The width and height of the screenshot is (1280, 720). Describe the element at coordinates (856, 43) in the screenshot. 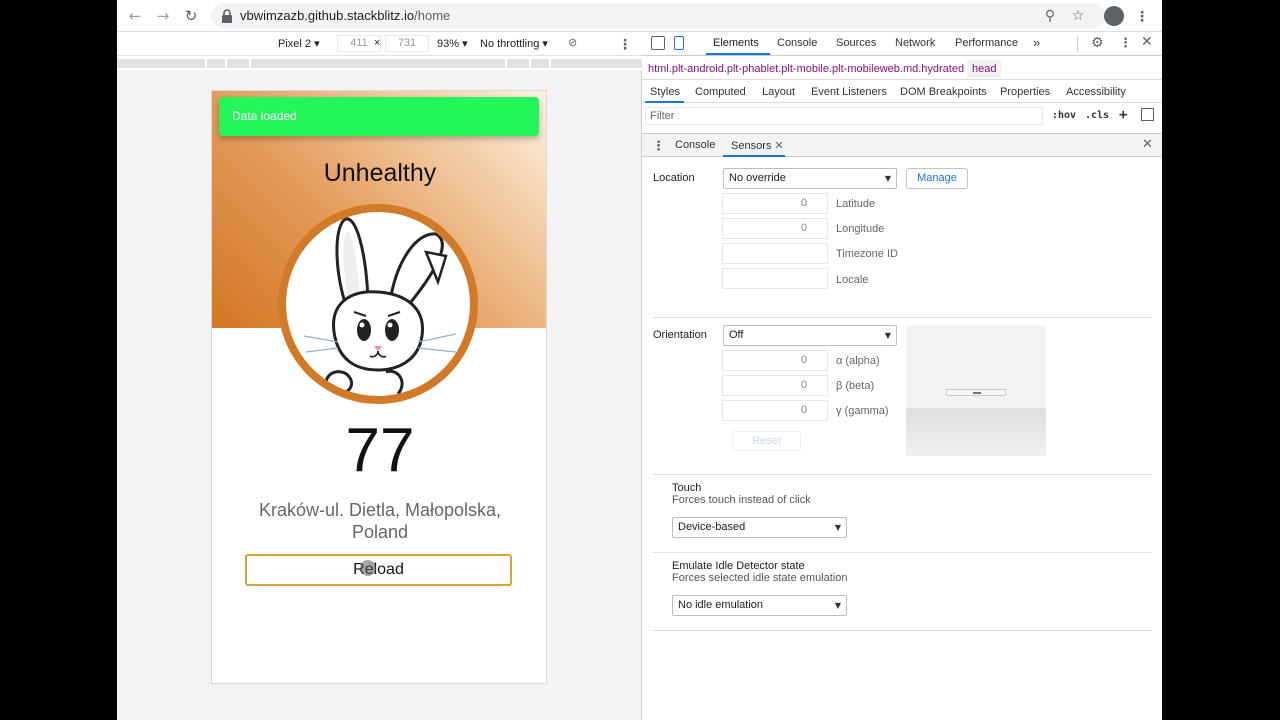

I see `tab-sources: Sources` at that location.